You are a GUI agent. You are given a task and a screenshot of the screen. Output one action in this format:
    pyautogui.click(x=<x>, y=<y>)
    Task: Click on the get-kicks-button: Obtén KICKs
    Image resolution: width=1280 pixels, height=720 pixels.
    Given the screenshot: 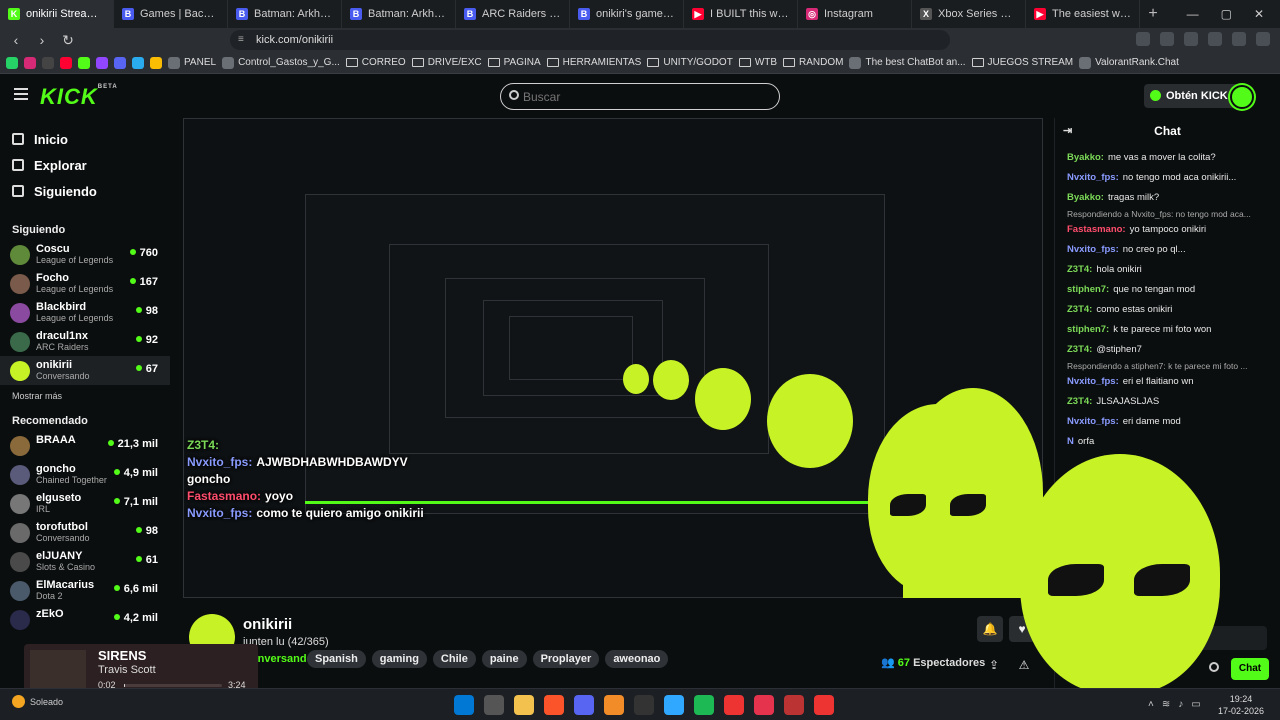 What is the action you would take?
    pyautogui.click(x=1193, y=96)
    